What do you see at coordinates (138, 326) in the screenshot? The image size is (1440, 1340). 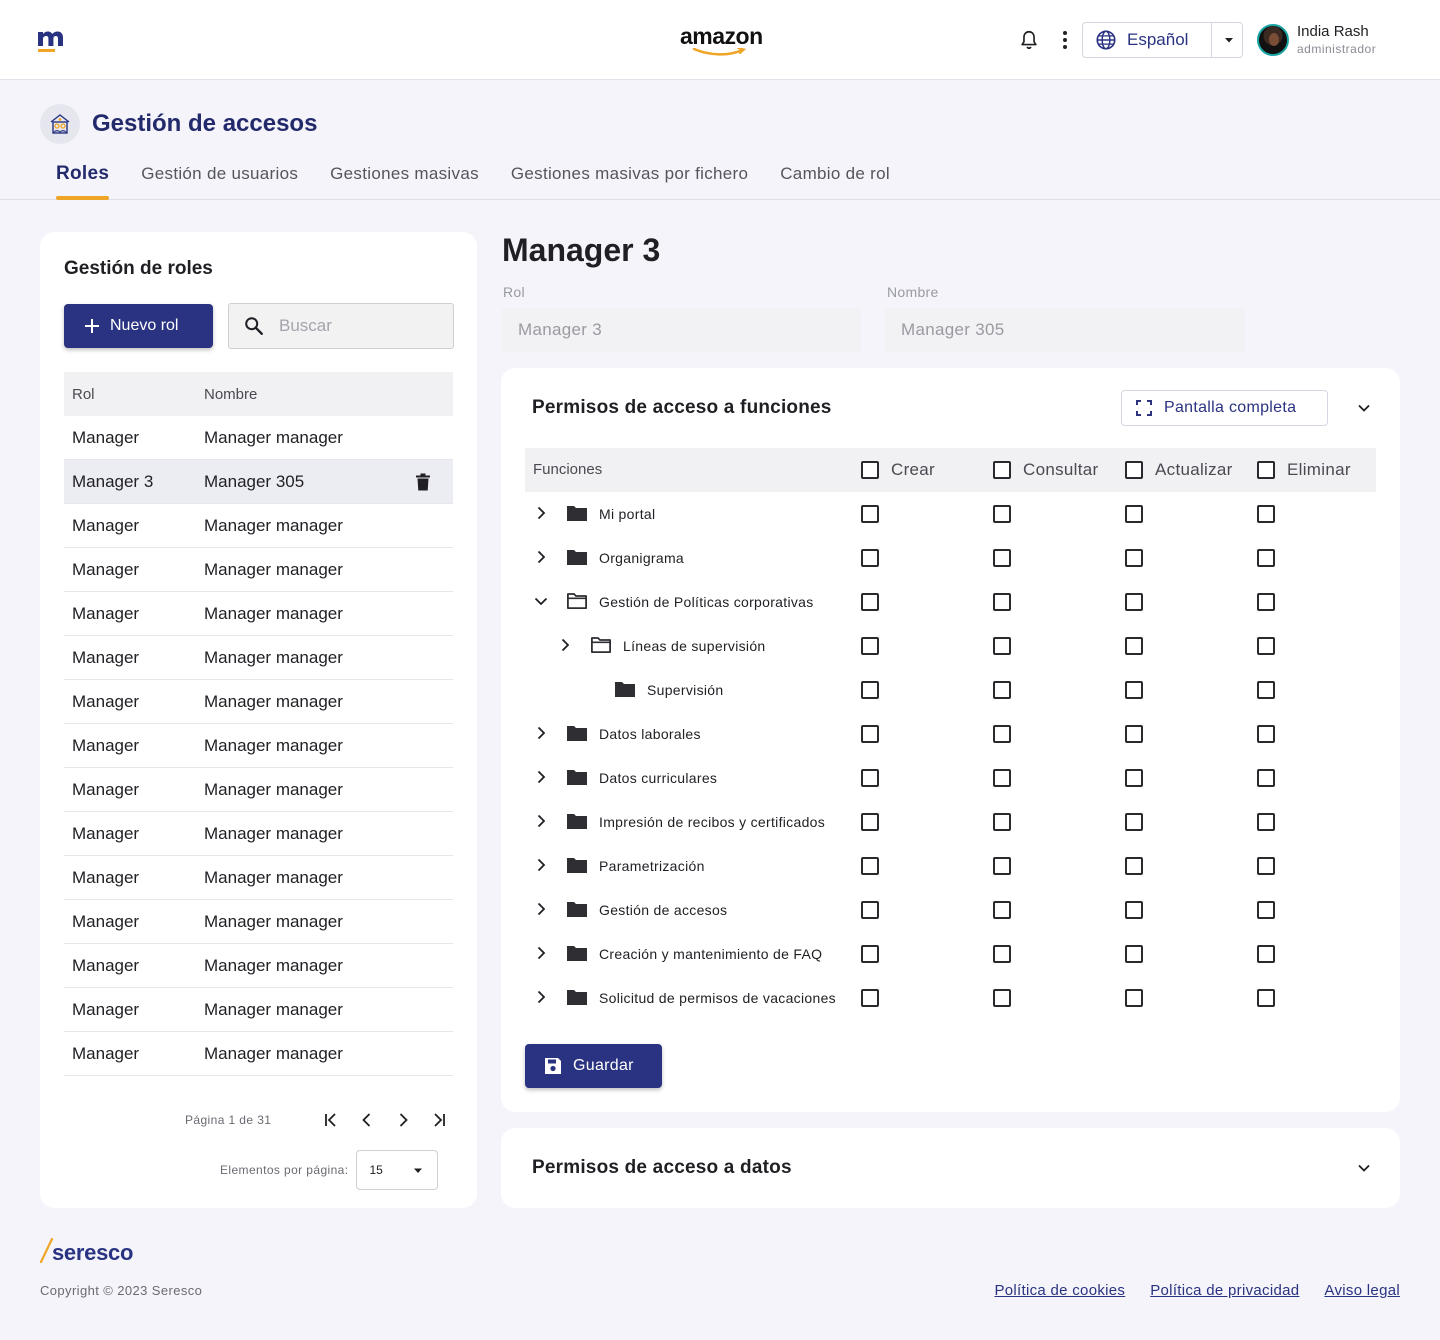 I see `new-role-button: Nuevo rol` at bounding box center [138, 326].